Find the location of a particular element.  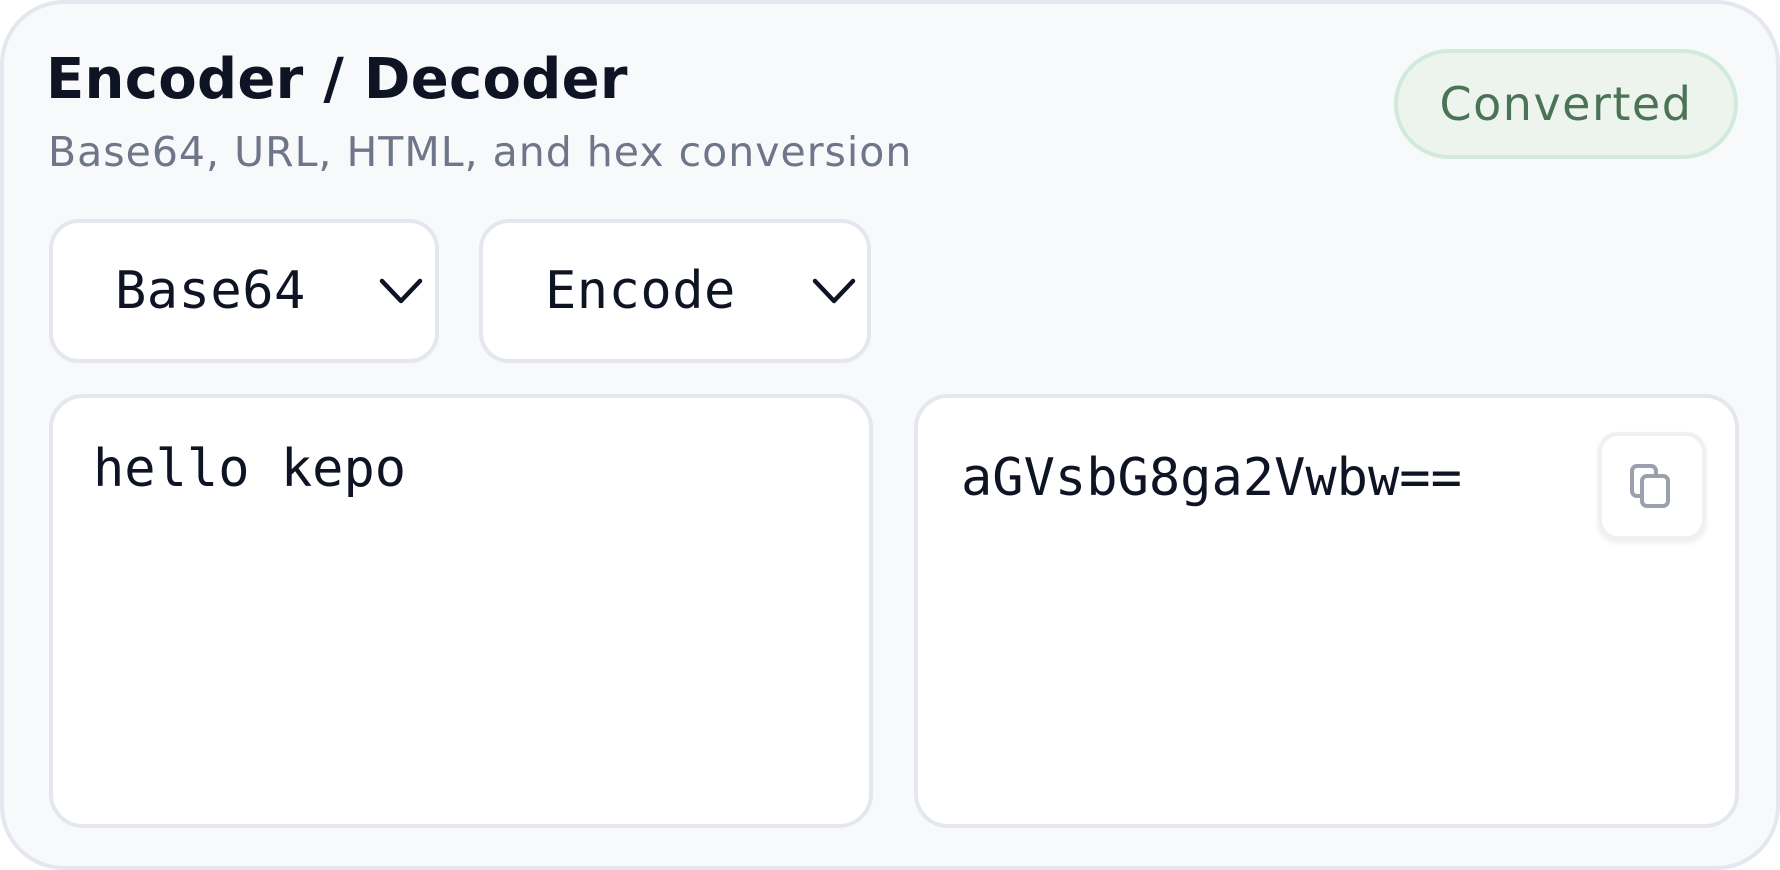

copy-icon is located at coordinates (1650, 486).